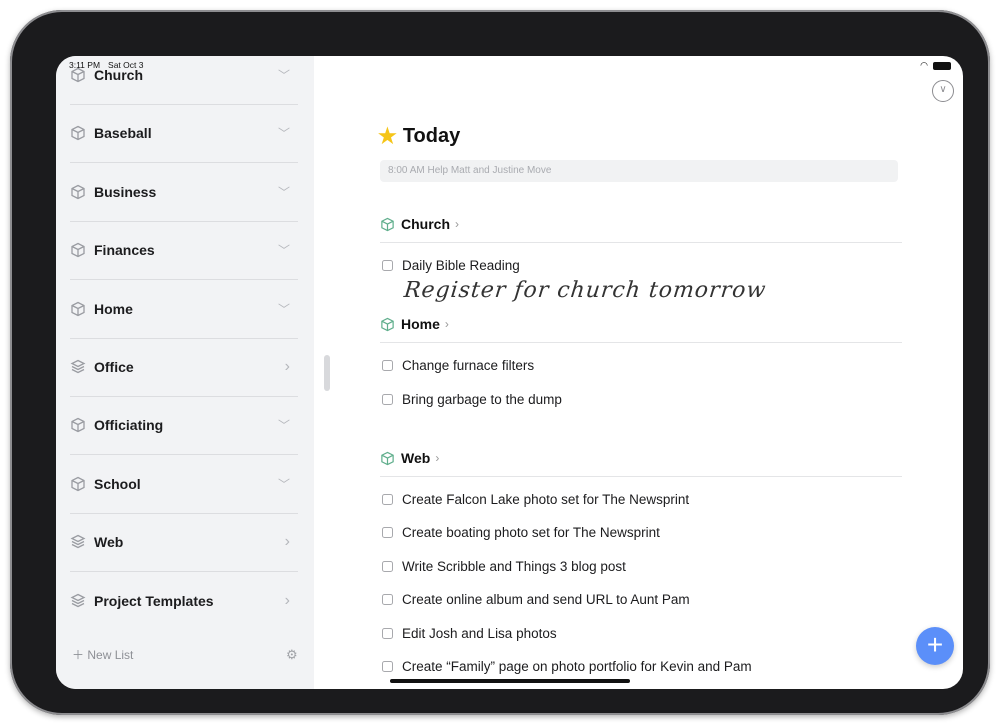 The height and width of the screenshot is (725, 1000). What do you see at coordinates (126, 65) in the screenshot?
I see `status-date: Sat Oct 3` at bounding box center [126, 65].